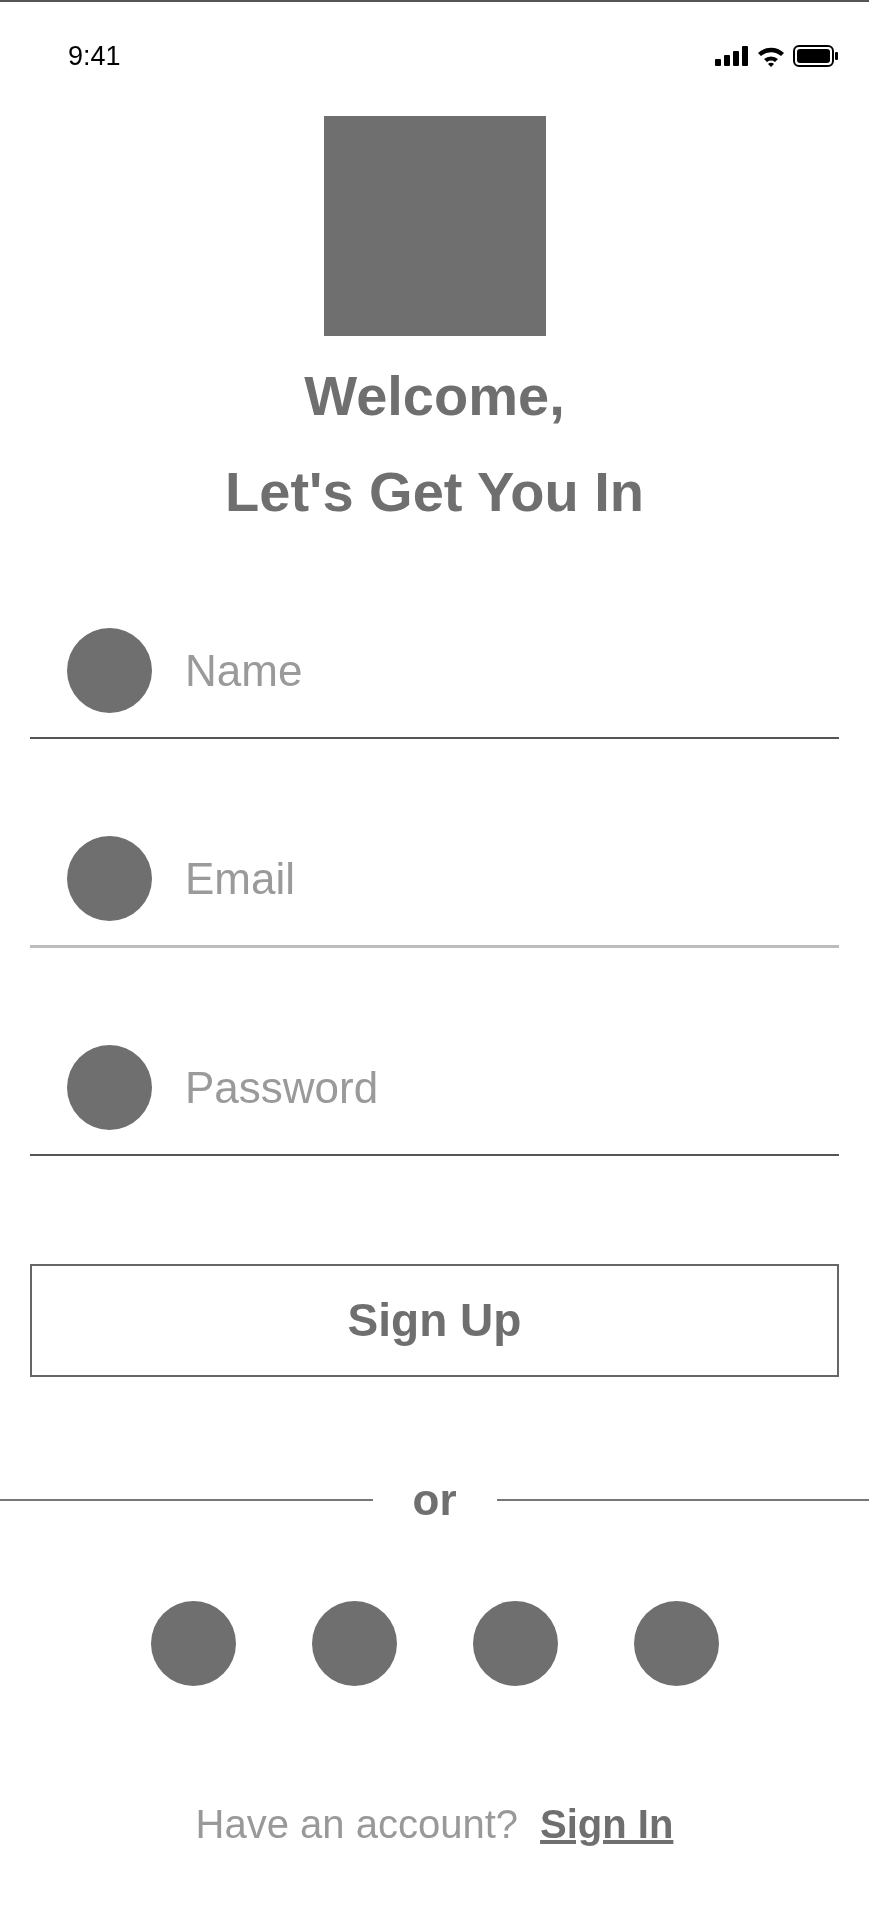 The height and width of the screenshot is (1922, 869). What do you see at coordinates (357, 1824) in the screenshot?
I see `account-prompt: Have an account?` at bounding box center [357, 1824].